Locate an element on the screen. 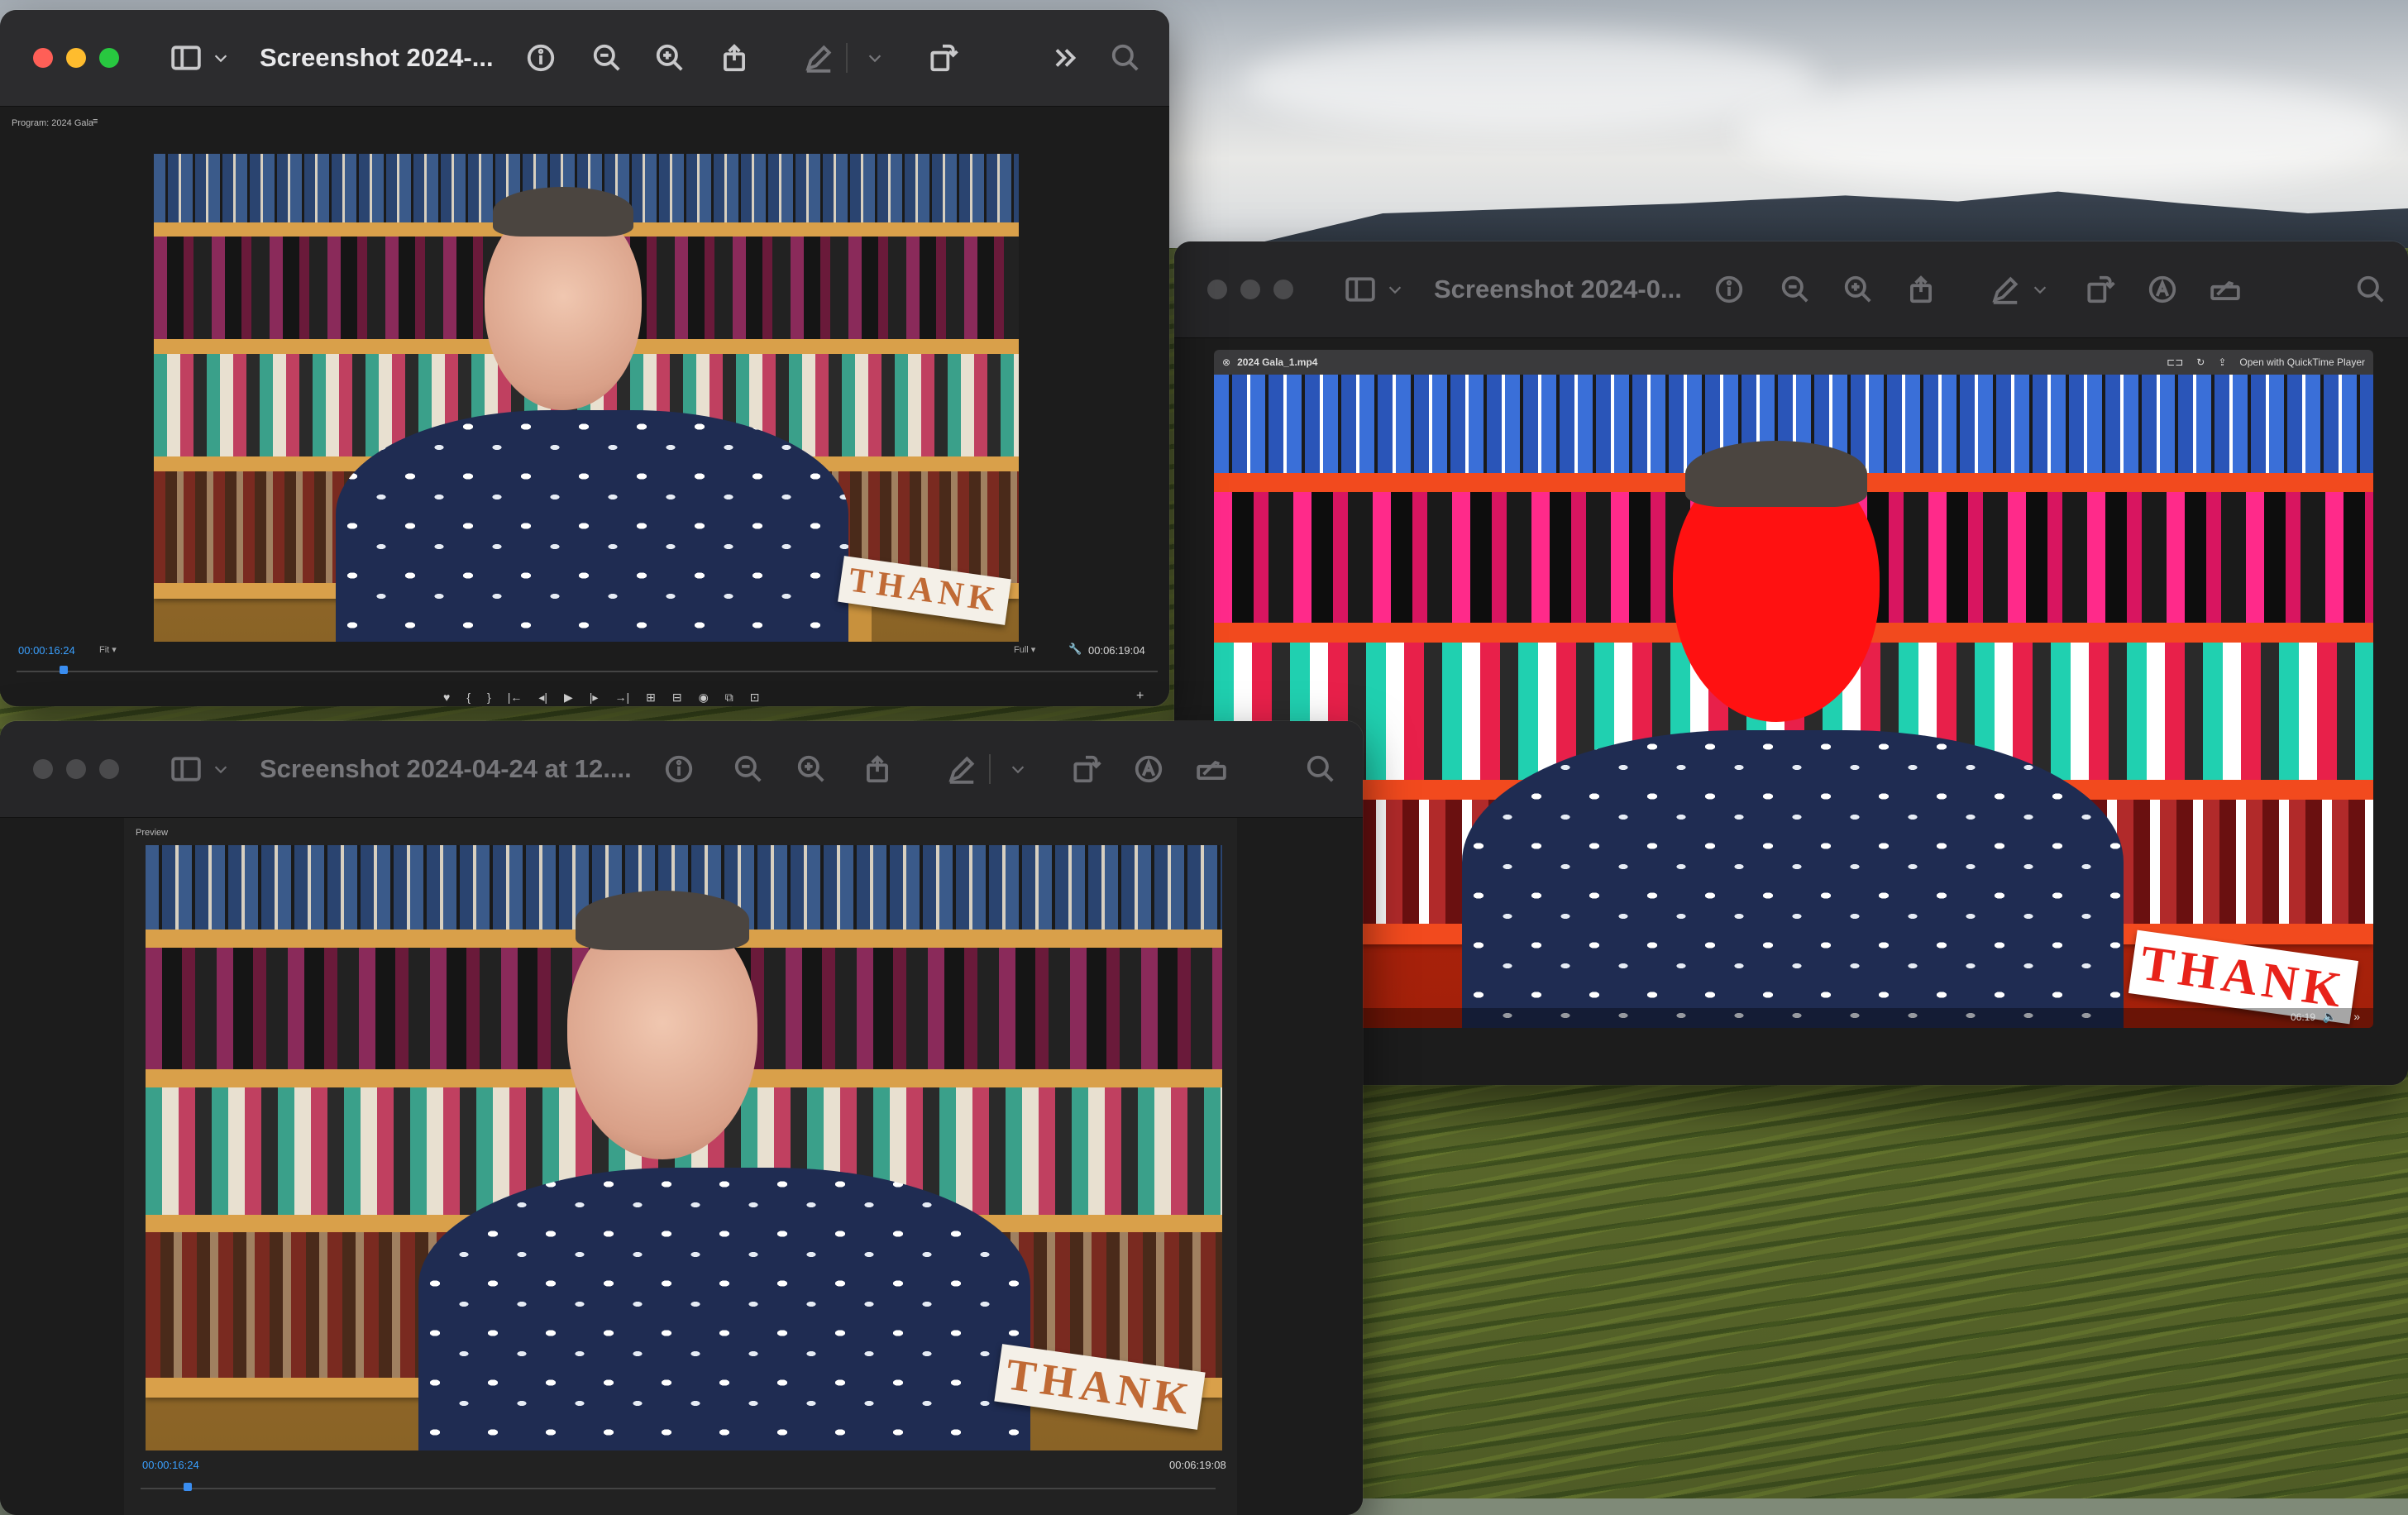 The width and height of the screenshot is (2408, 1515). more-icon is located at coordinates (1066, 58).